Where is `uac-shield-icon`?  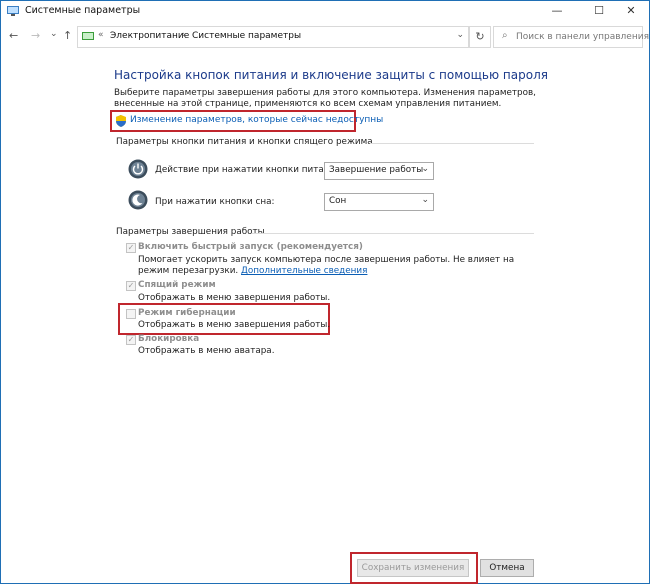
uac-shield-icon is located at coordinates (121, 121).